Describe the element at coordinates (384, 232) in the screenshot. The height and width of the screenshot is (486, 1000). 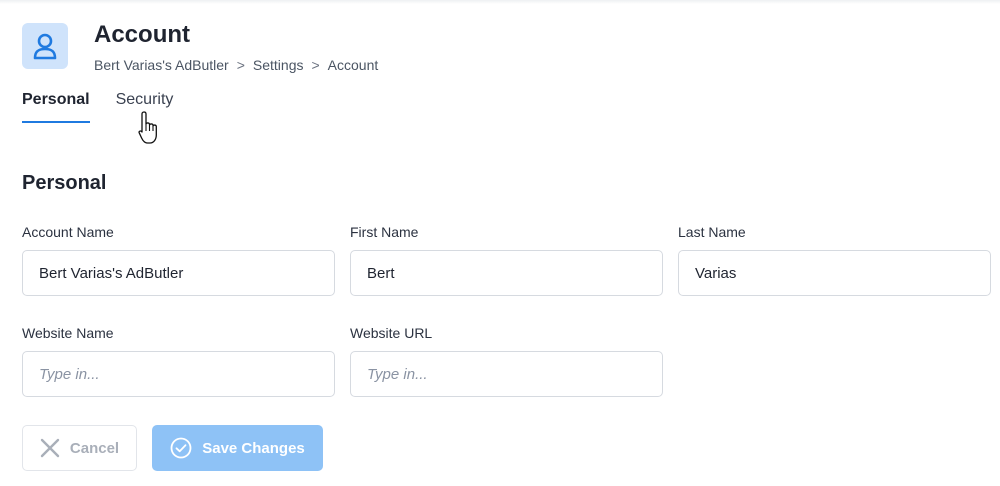
I see `first-name-label: First Name` at that location.